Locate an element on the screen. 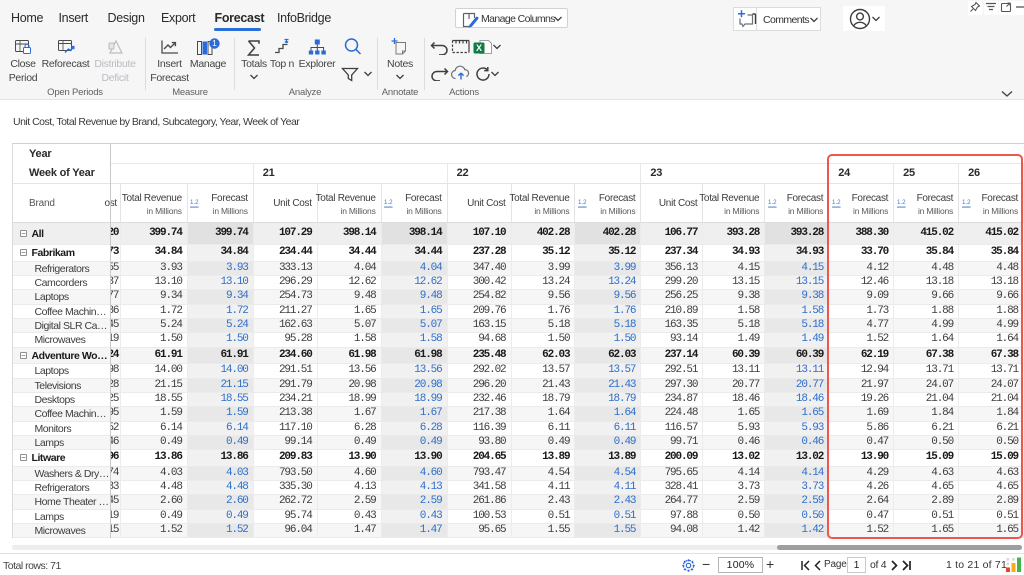  svg-text: X is located at coordinates (479, 48).